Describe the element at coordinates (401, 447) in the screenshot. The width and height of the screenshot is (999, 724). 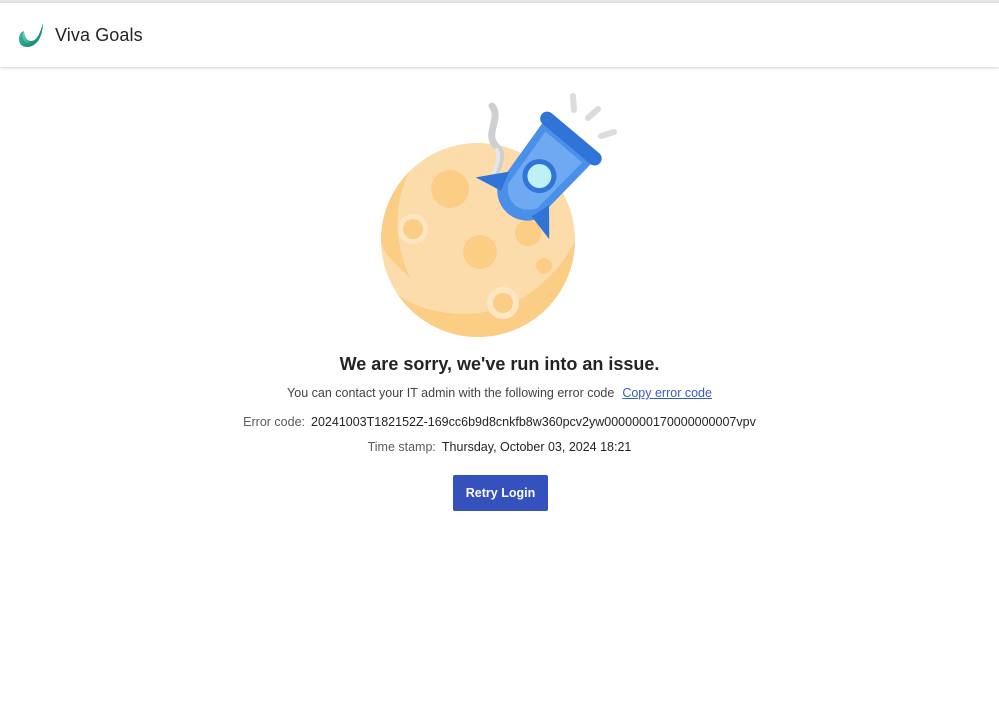
I see `timestamp-label: Time stamp:` at that location.